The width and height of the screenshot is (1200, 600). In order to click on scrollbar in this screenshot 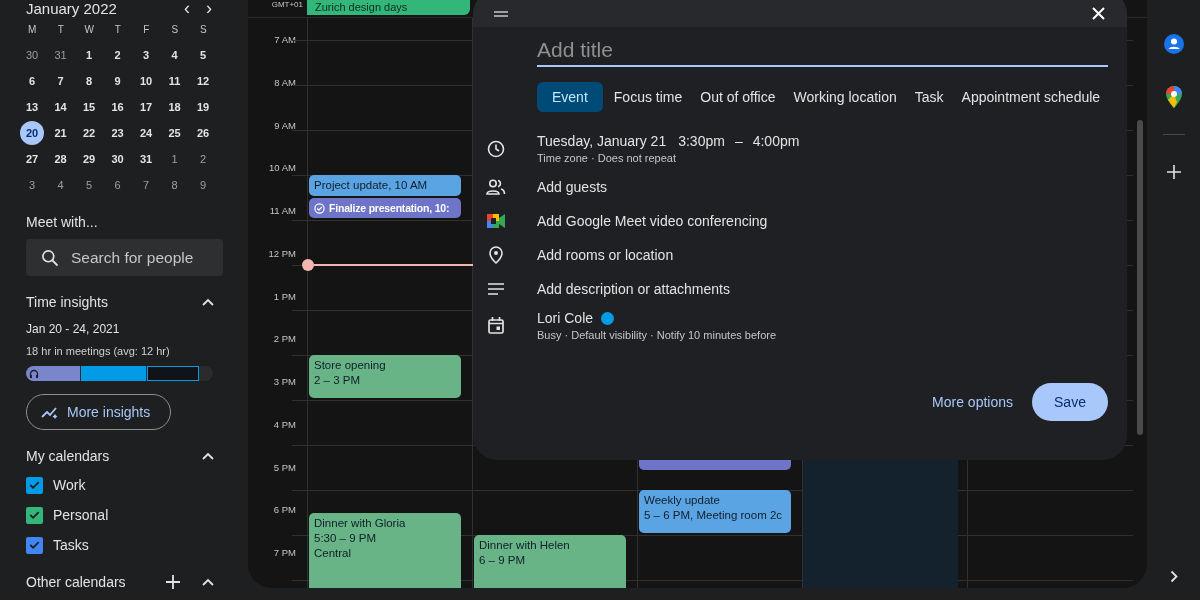, I will do `click(1140, 277)`.